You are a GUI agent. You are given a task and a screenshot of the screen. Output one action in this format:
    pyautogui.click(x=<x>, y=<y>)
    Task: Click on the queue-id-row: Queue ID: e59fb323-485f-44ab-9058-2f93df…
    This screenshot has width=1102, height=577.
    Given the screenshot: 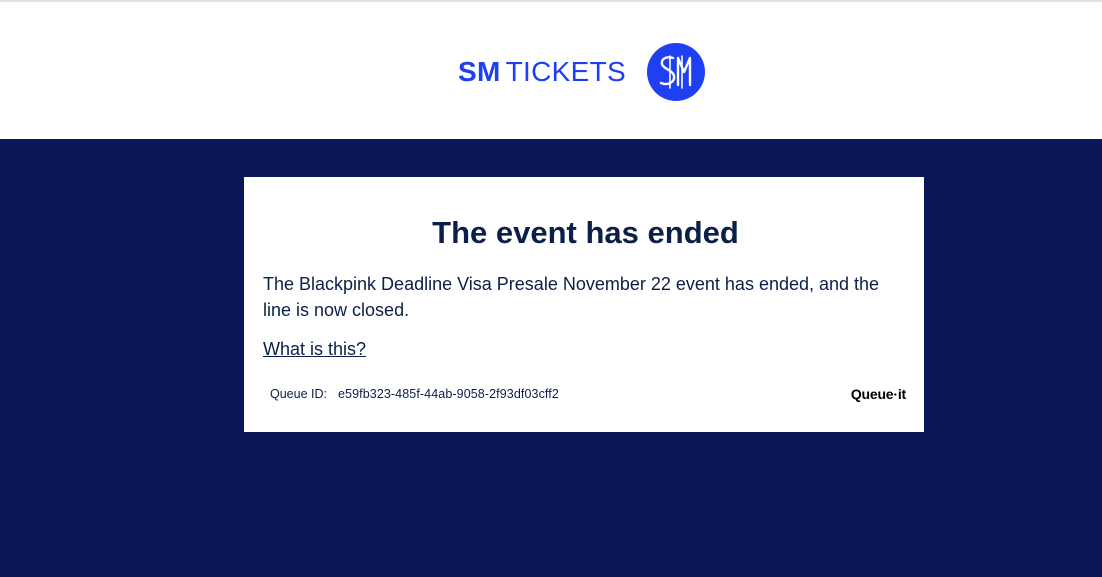 What is the action you would take?
    pyautogui.click(x=588, y=394)
    